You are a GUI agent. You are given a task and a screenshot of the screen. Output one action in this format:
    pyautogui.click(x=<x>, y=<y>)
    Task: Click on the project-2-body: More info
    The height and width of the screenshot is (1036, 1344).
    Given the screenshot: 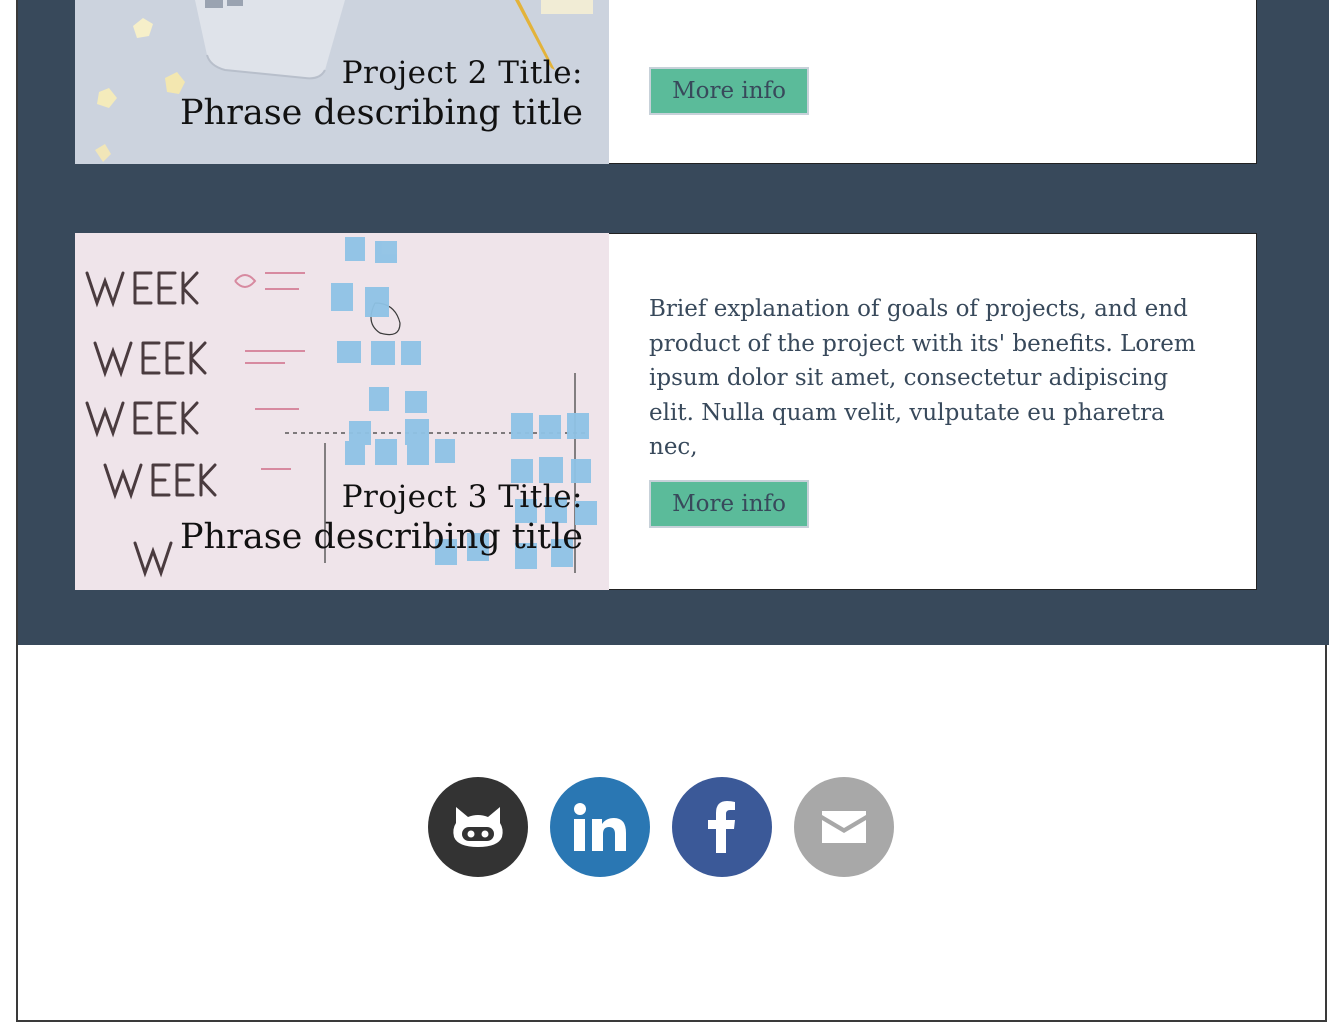 What is the action you would take?
    pyautogui.click(x=933, y=82)
    